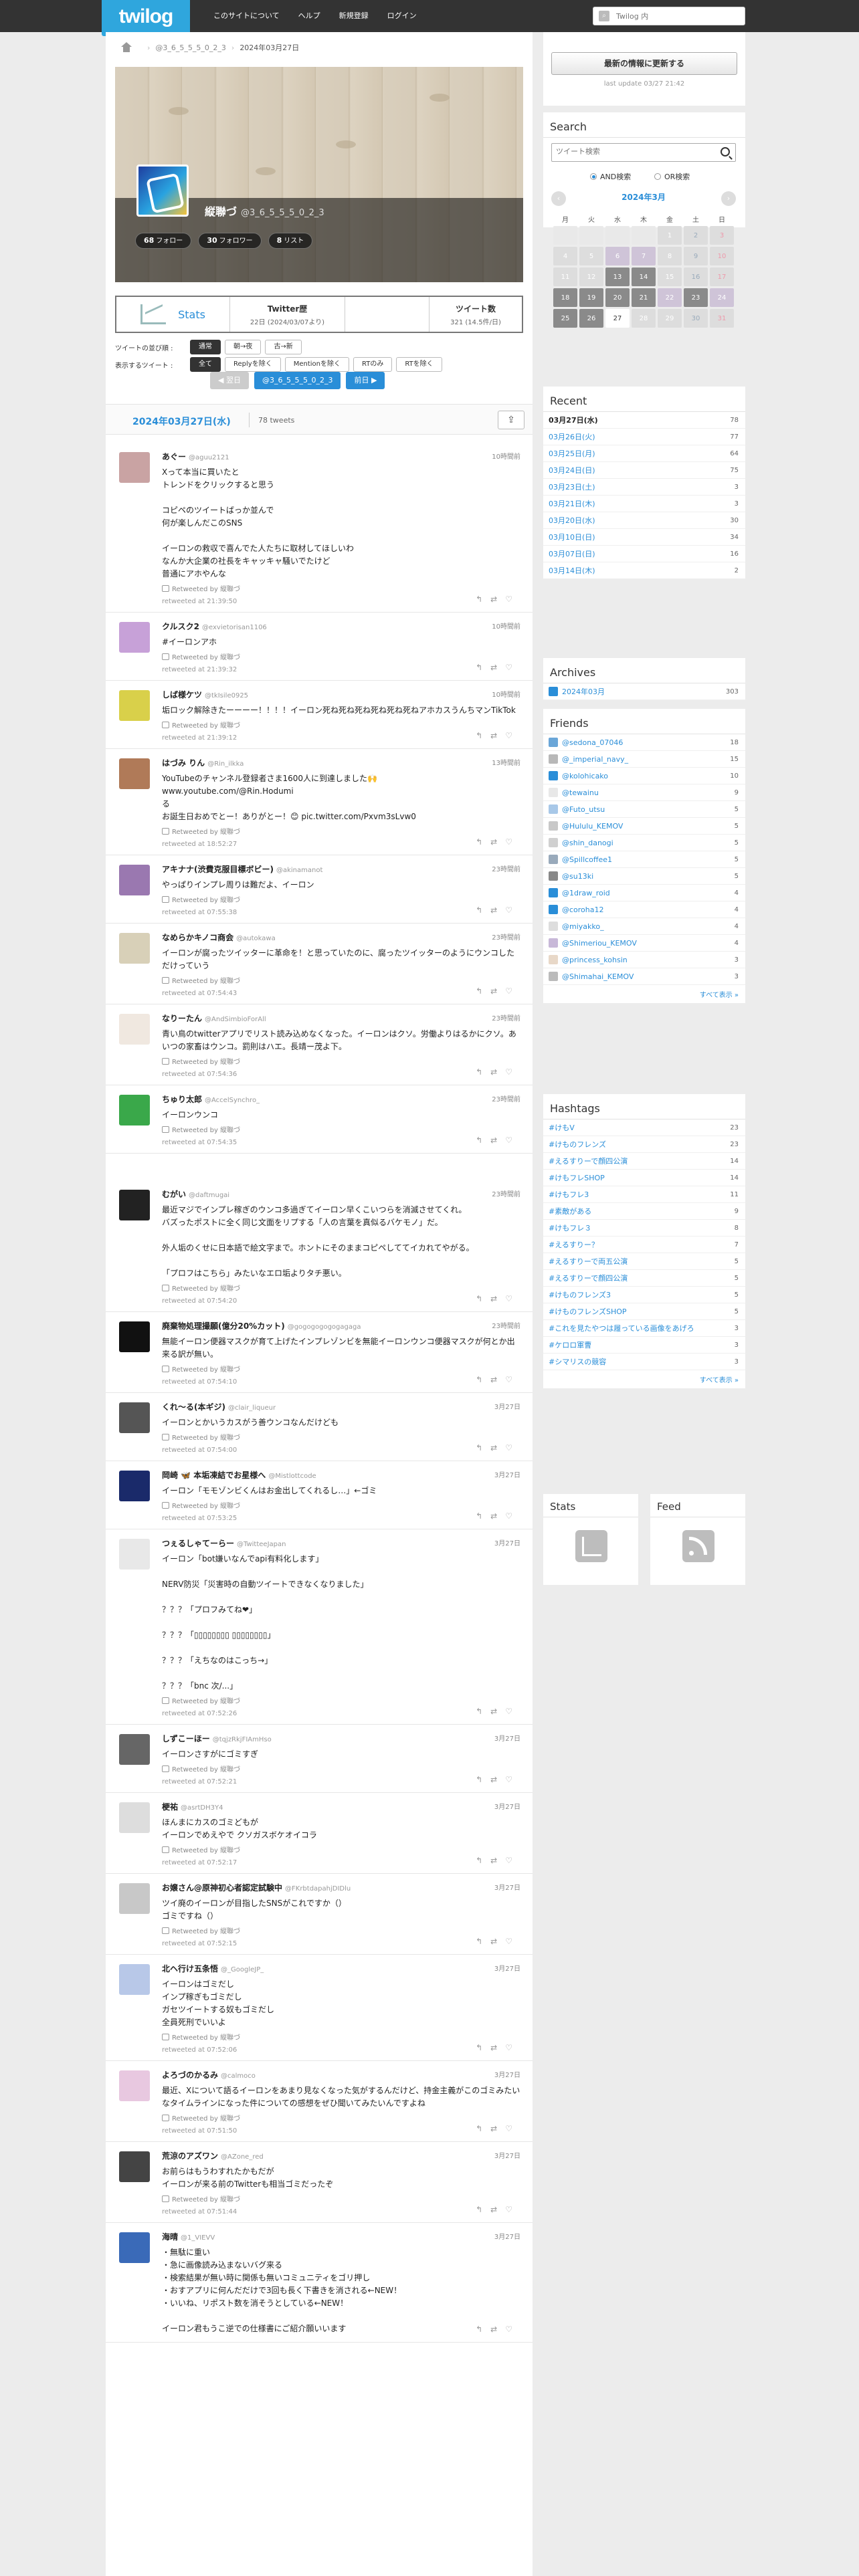 The image size is (859, 2576). I want to click on nav-about: このサイトについて, so click(247, 16).